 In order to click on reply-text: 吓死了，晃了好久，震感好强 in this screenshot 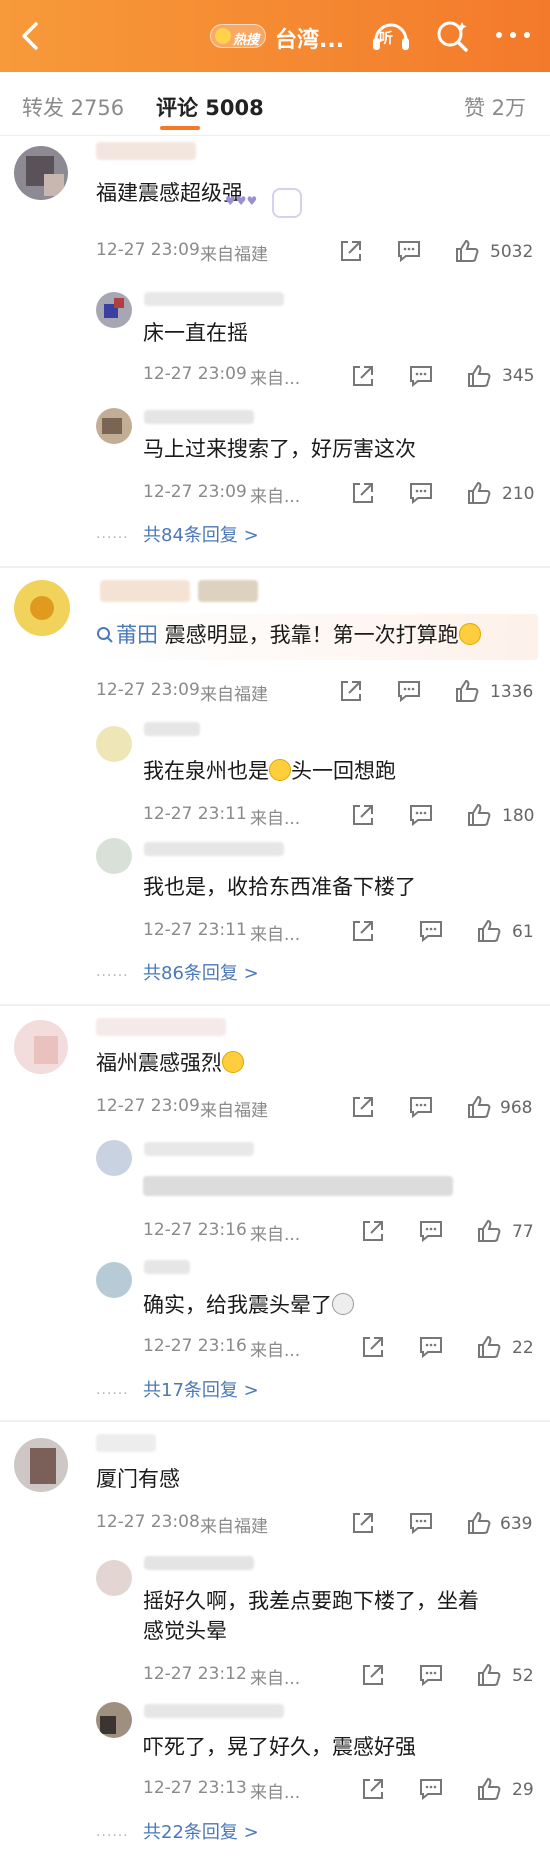, I will do `click(279, 1747)`.